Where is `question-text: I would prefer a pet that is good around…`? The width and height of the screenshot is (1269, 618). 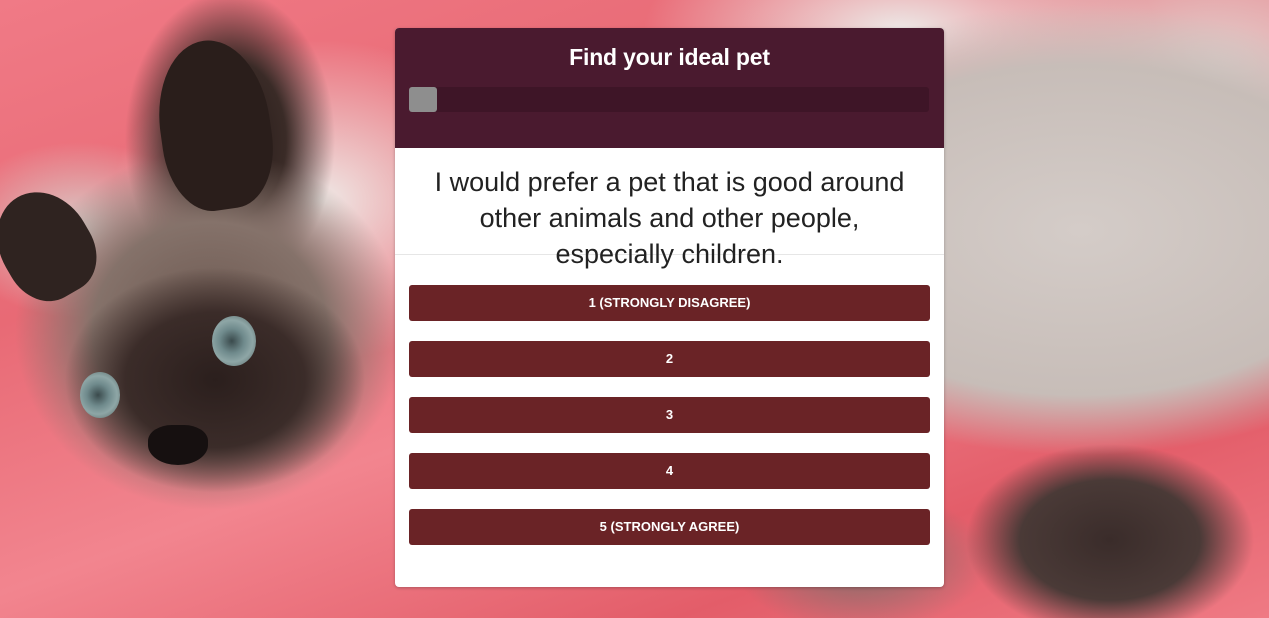 question-text: I would prefer a pet that is good around… is located at coordinates (669, 208).